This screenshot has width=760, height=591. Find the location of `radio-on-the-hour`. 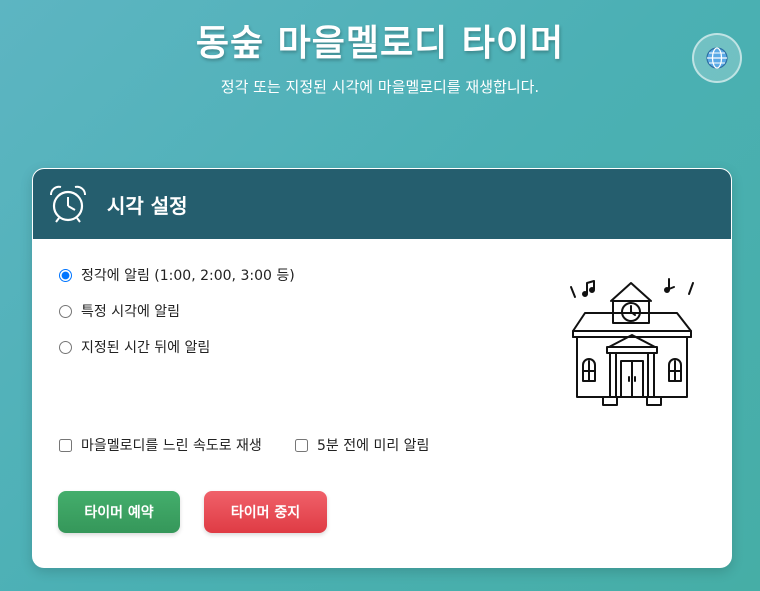

radio-on-the-hour is located at coordinates (65, 275).